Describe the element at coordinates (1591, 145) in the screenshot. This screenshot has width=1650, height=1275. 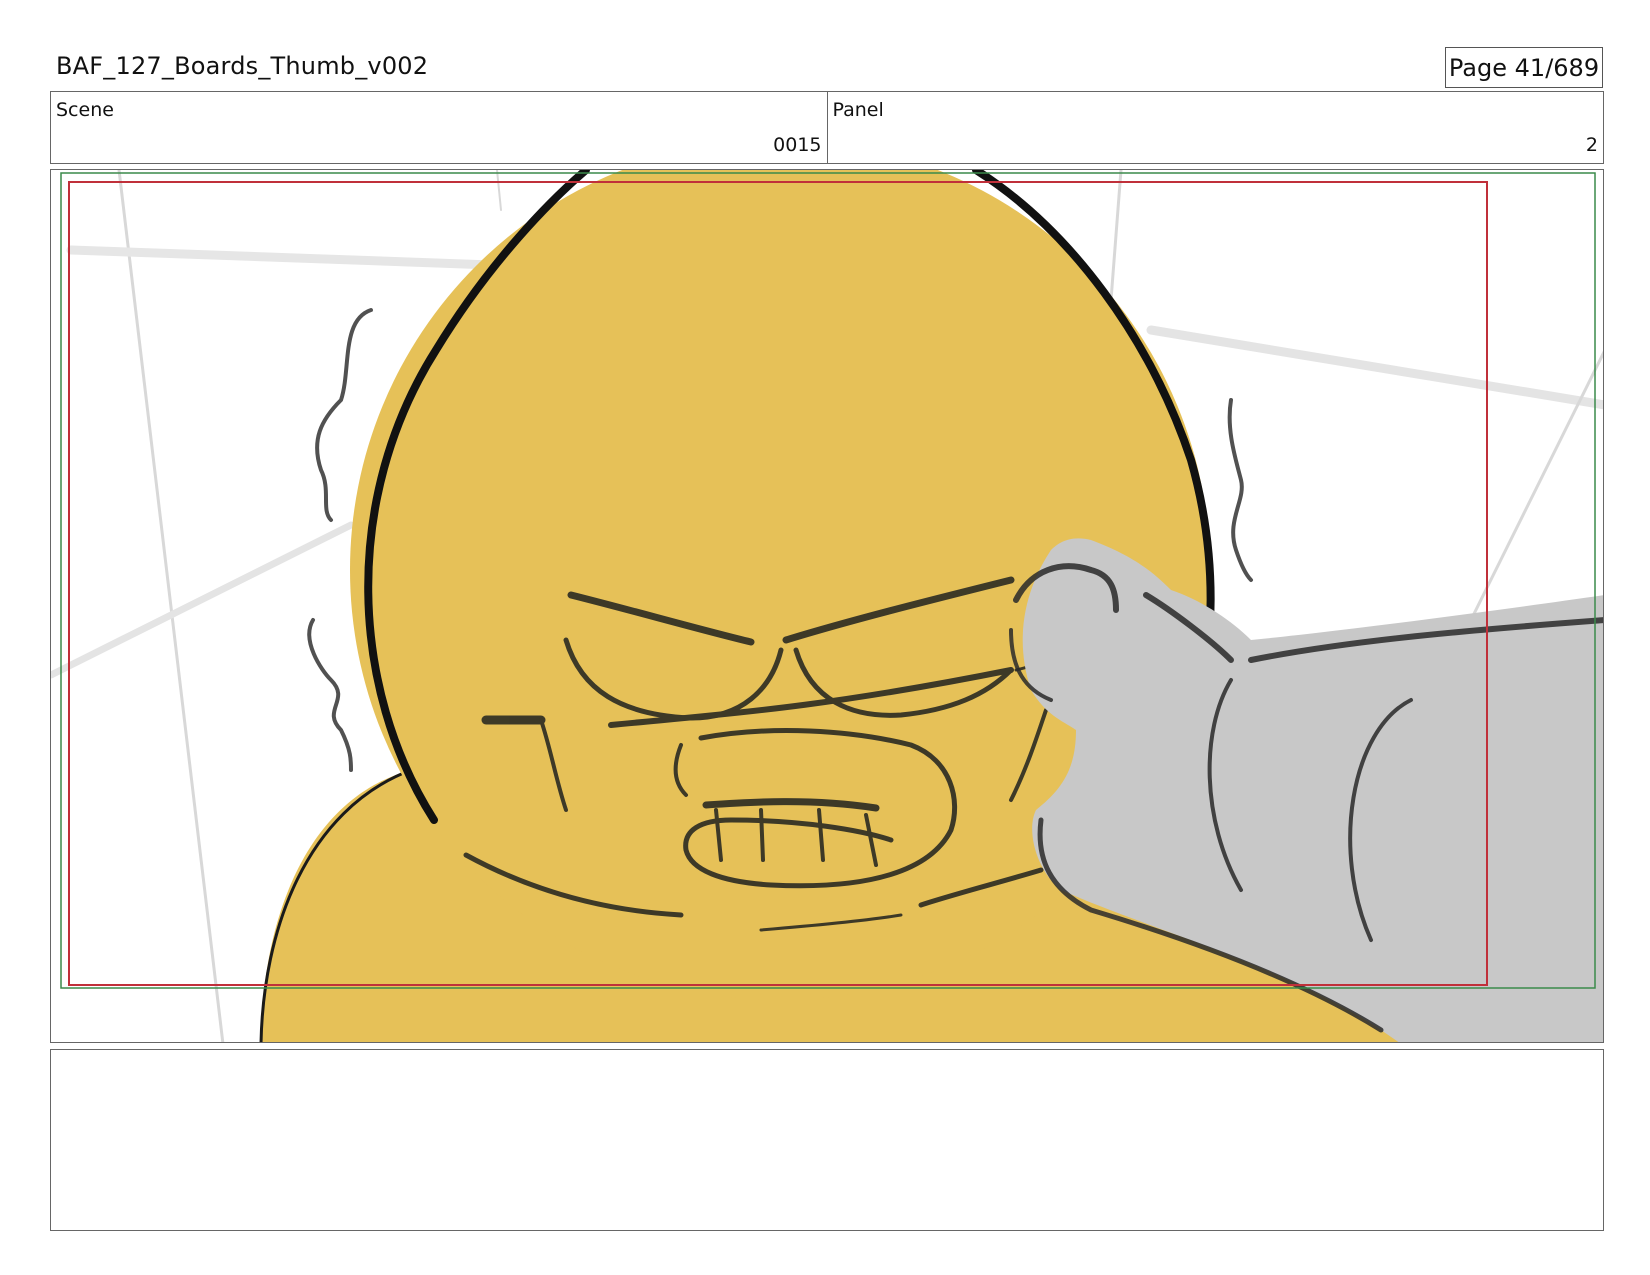
I see `panel-value: 2` at that location.